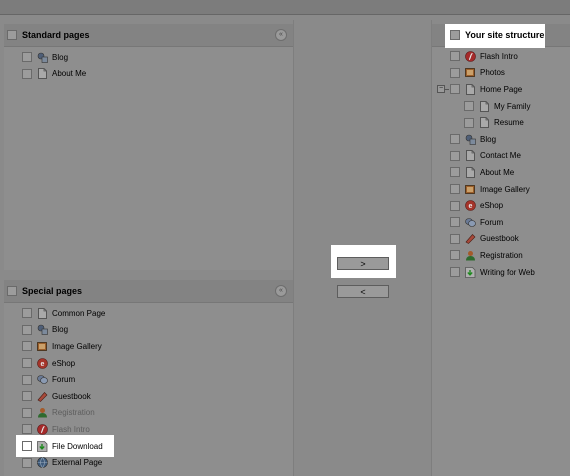 The width and height of the screenshot is (570, 476). Describe the element at coordinates (148, 313) in the screenshot. I see `special-page-item: Common Page` at that location.